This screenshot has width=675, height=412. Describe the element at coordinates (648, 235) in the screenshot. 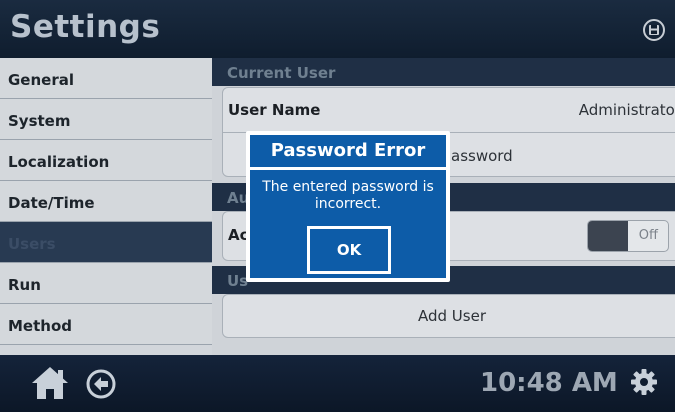

I see `toggle-state-text: Off` at that location.